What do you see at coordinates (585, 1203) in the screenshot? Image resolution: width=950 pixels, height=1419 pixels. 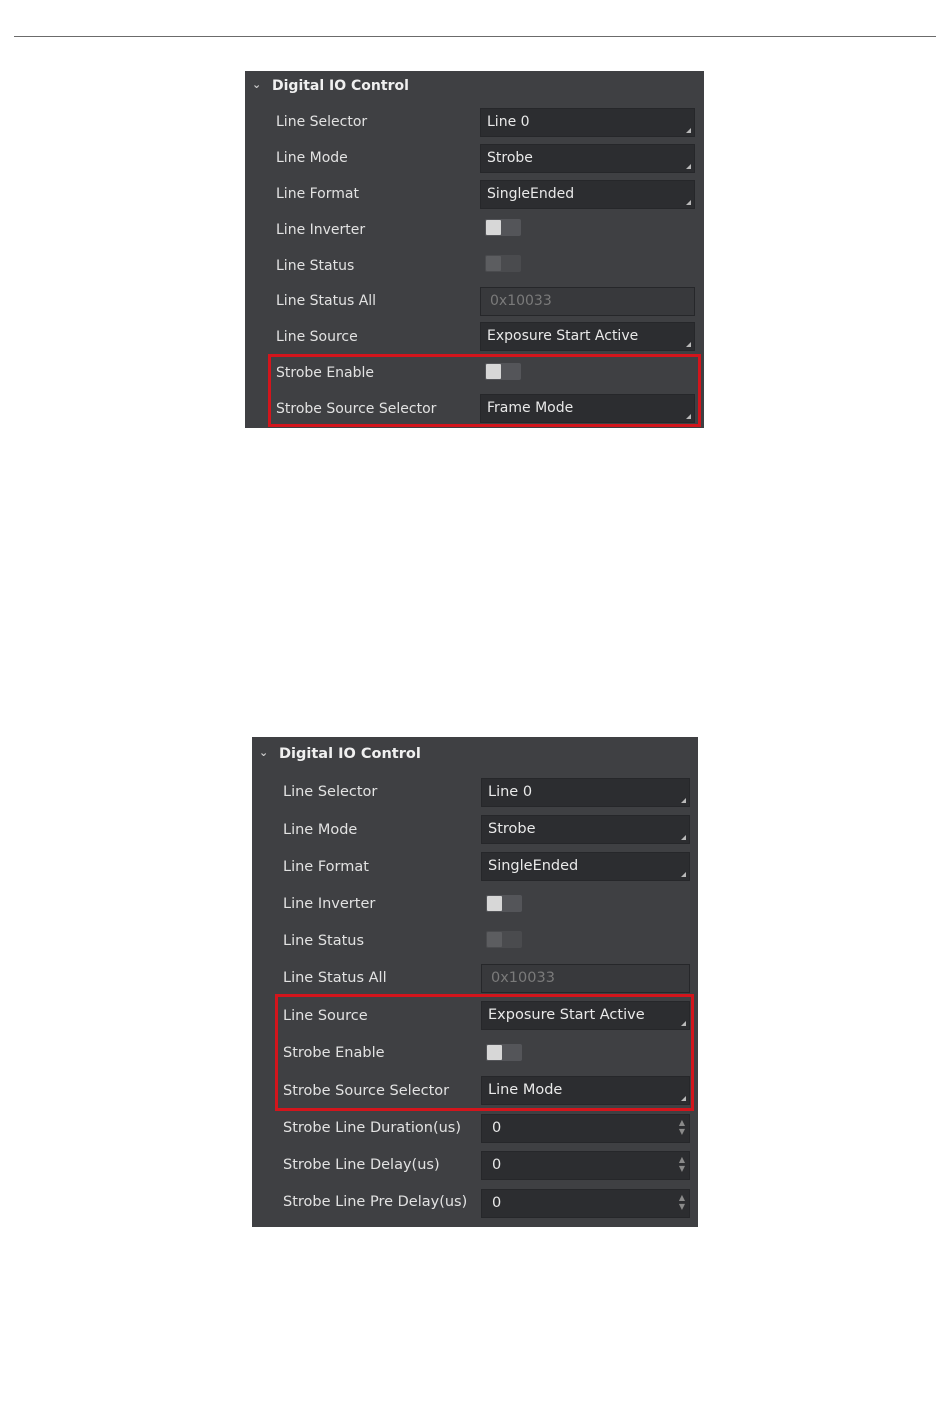 I see `strobe-line-pre-delay-input: 0 ▲ ▼` at bounding box center [585, 1203].